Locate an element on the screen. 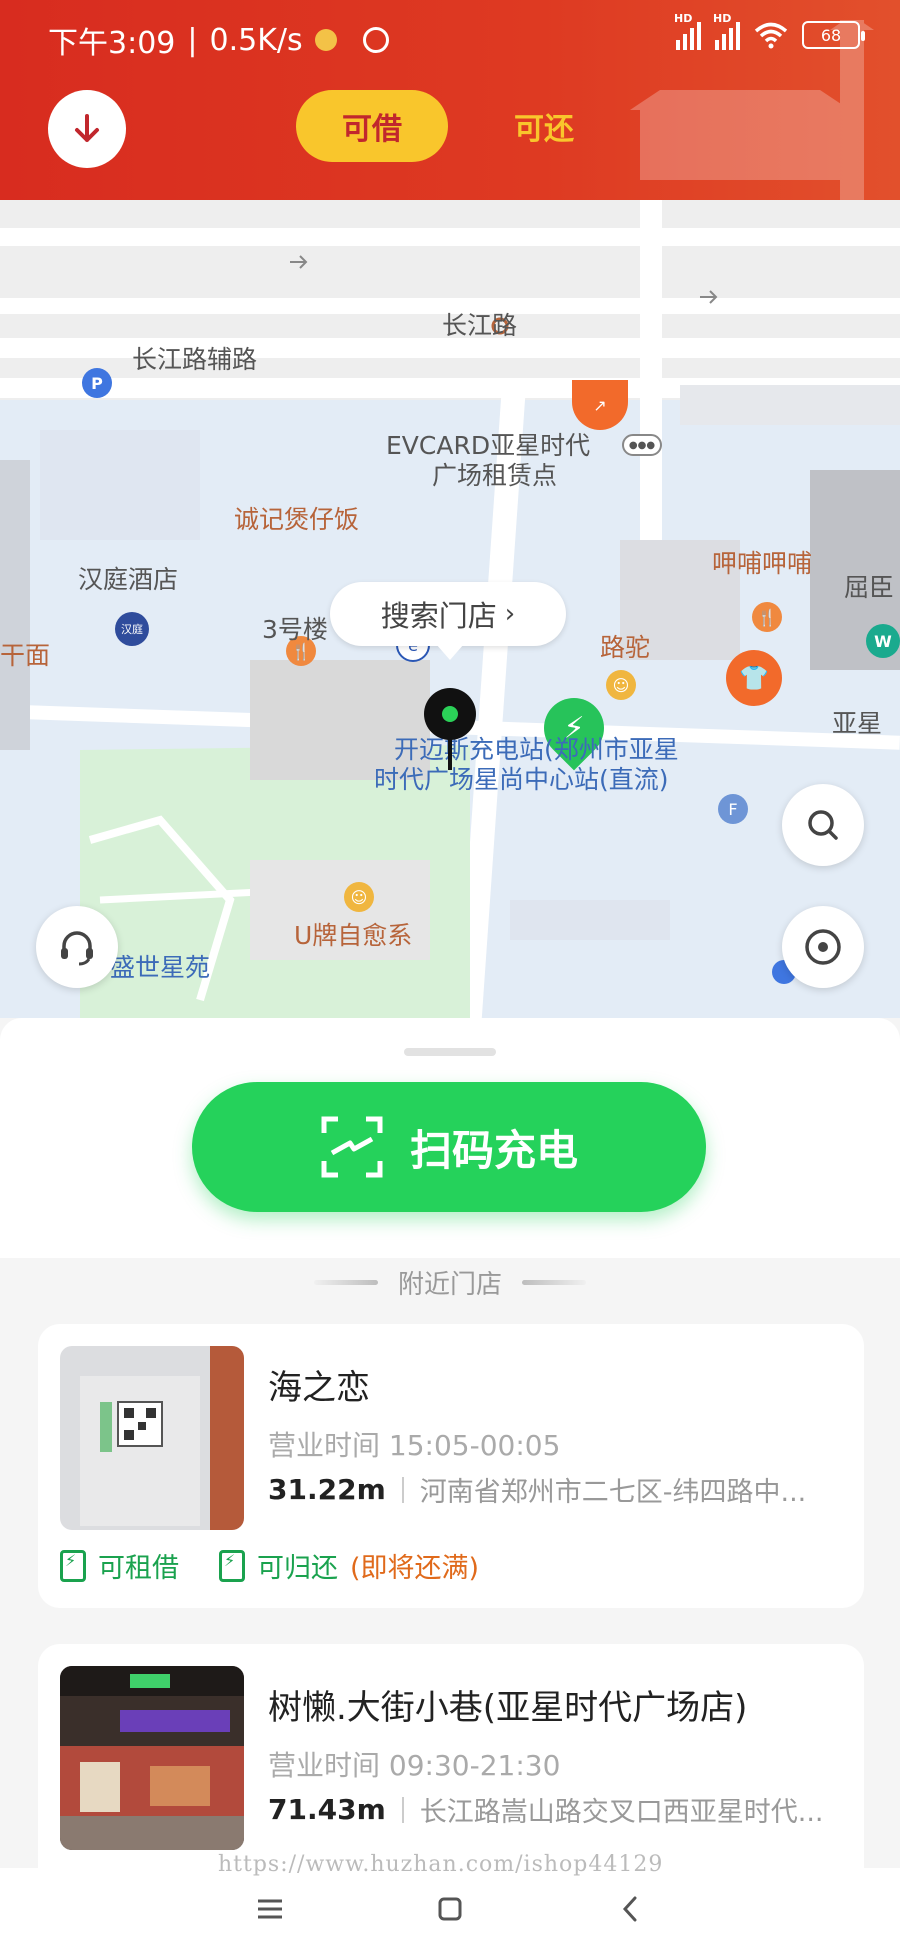 This screenshot has height=1950, width=900. scan-icon is located at coordinates (352, 1147).